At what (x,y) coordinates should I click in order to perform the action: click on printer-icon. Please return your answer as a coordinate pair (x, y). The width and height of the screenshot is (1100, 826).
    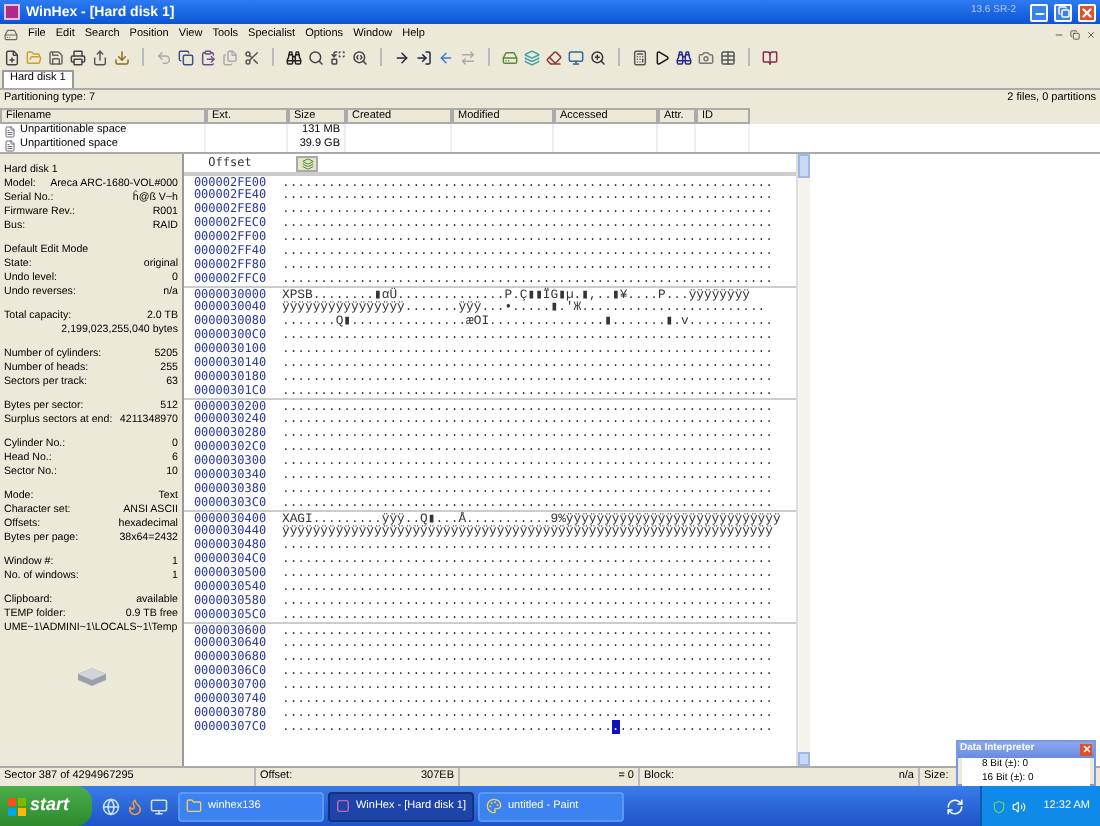
    Looking at the image, I should click on (78, 57).